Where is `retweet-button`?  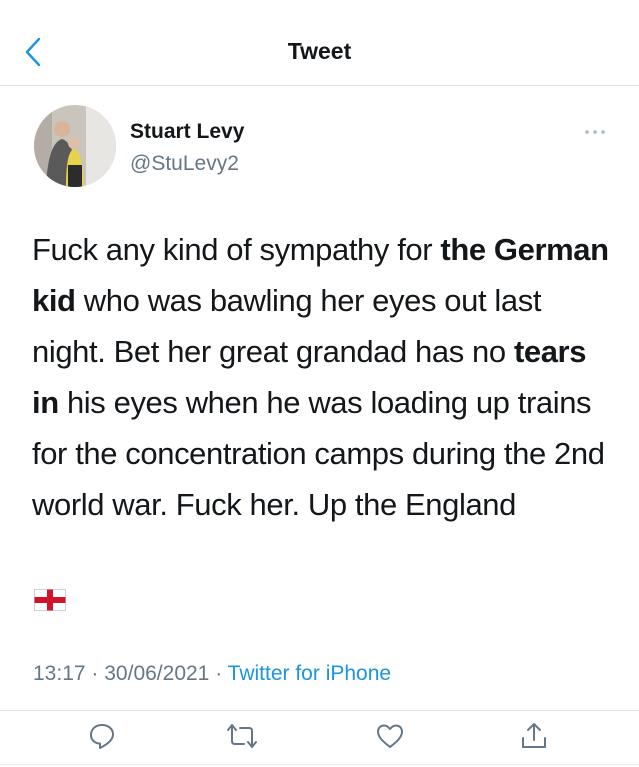
retweet-button is located at coordinates (242, 736).